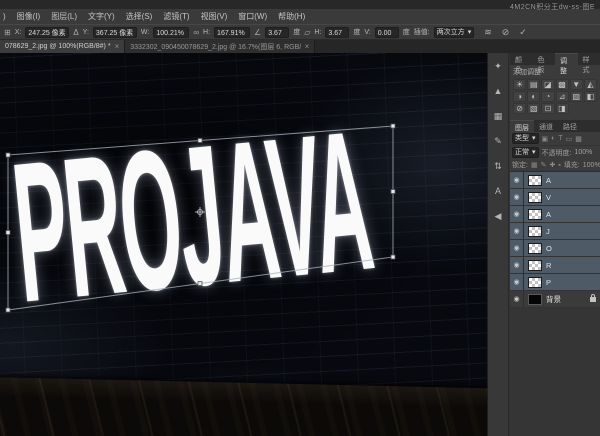  What do you see at coordinates (545, 139) in the screenshot?
I see `filter-pixel-icon: ▣` at bounding box center [545, 139].